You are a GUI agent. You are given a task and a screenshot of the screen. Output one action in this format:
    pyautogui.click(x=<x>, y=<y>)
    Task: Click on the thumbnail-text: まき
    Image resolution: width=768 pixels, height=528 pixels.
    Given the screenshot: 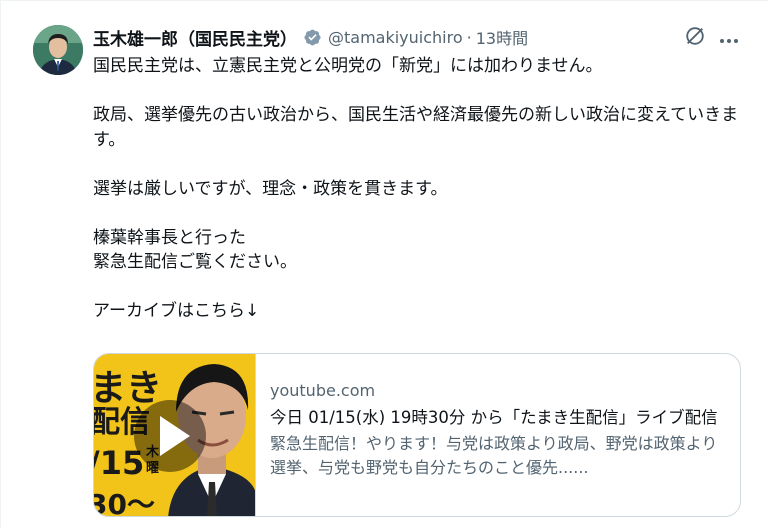 What is the action you would take?
    pyautogui.click(x=128, y=388)
    